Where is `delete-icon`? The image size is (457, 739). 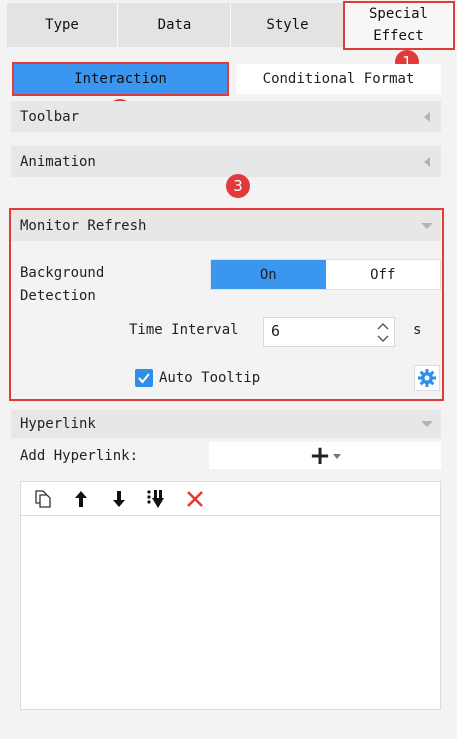
delete-icon is located at coordinates (195, 498).